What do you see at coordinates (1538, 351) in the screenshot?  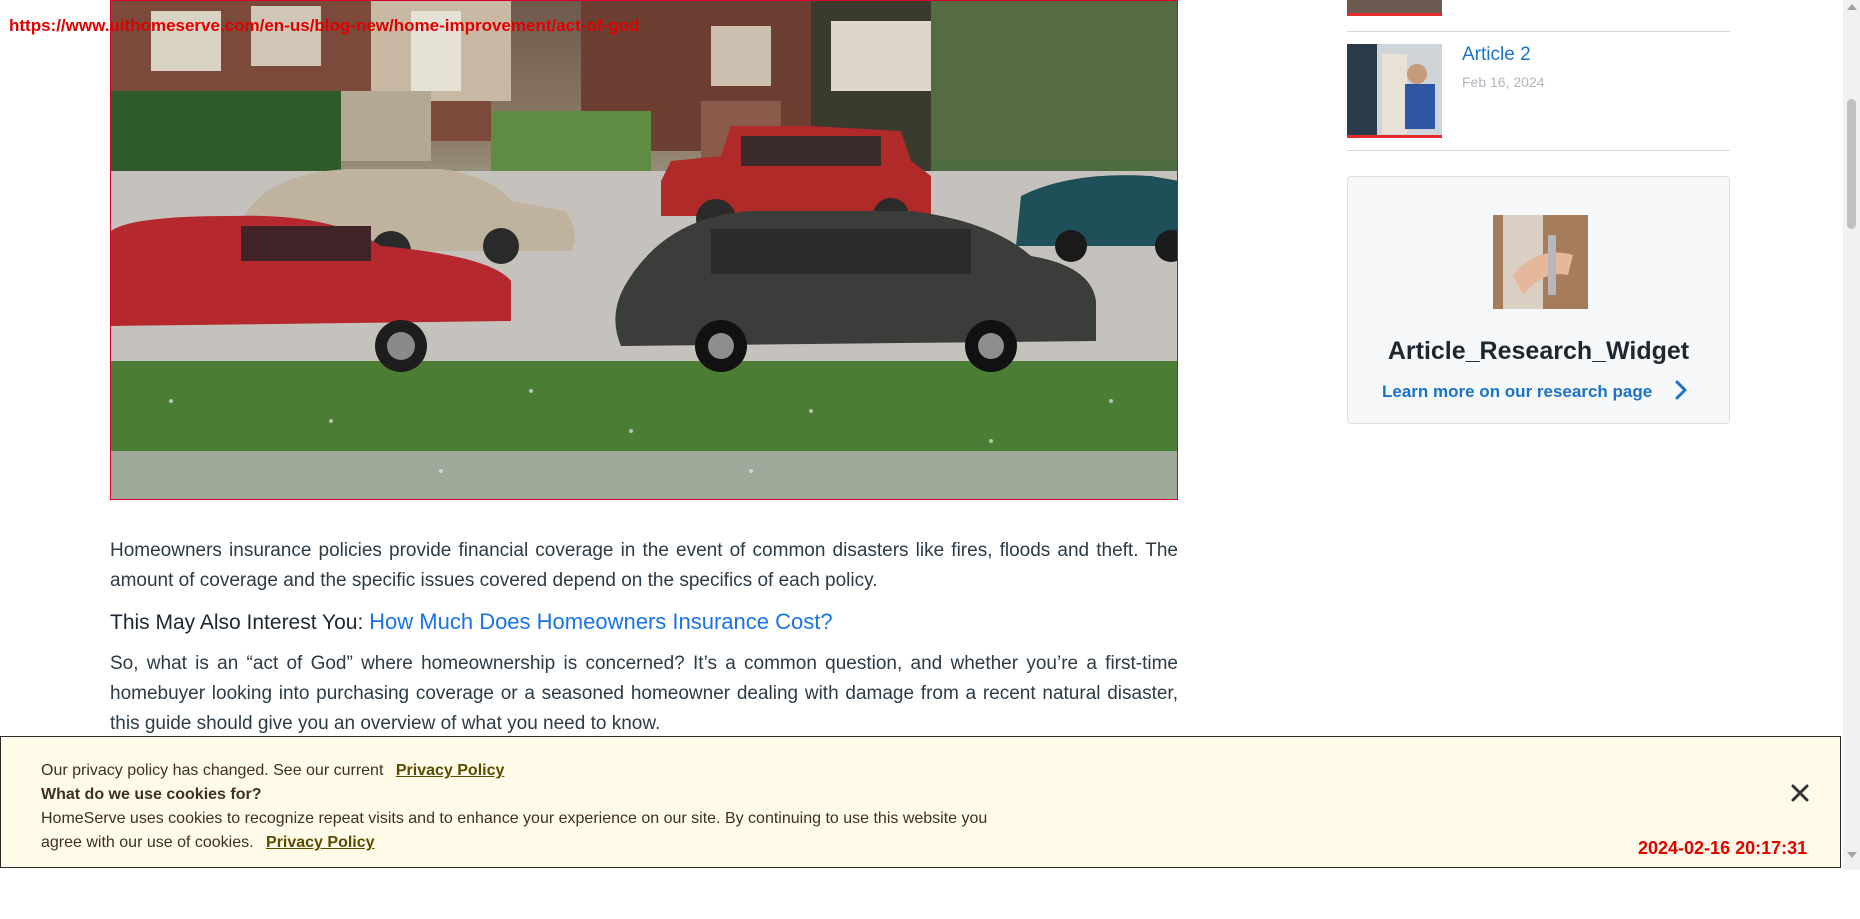 I see `widget-title: Article_Research_Widget` at bounding box center [1538, 351].